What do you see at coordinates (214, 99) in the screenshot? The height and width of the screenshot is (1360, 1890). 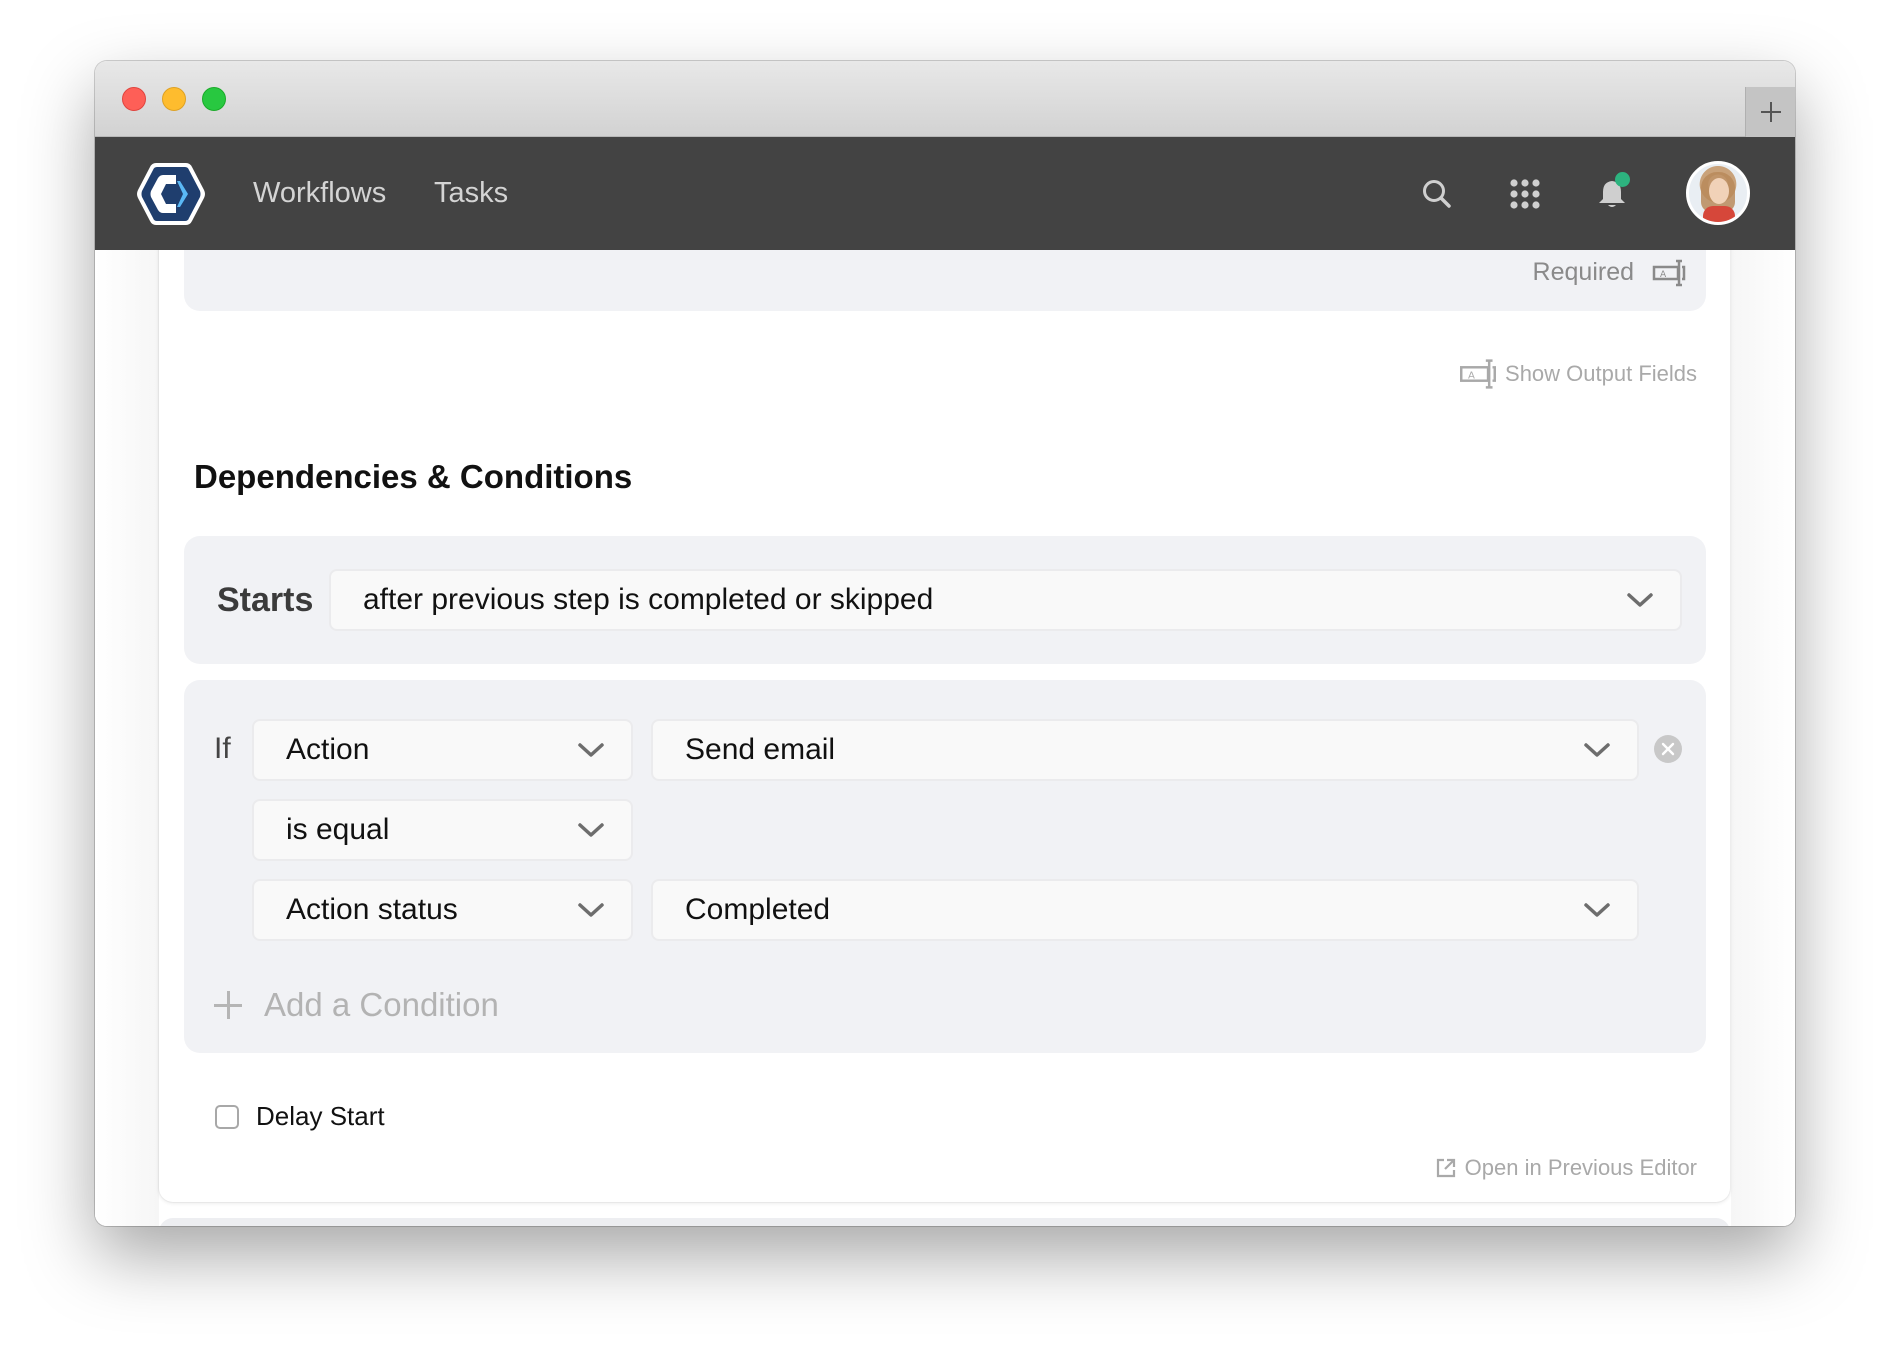 I see `maximize-window-button` at bounding box center [214, 99].